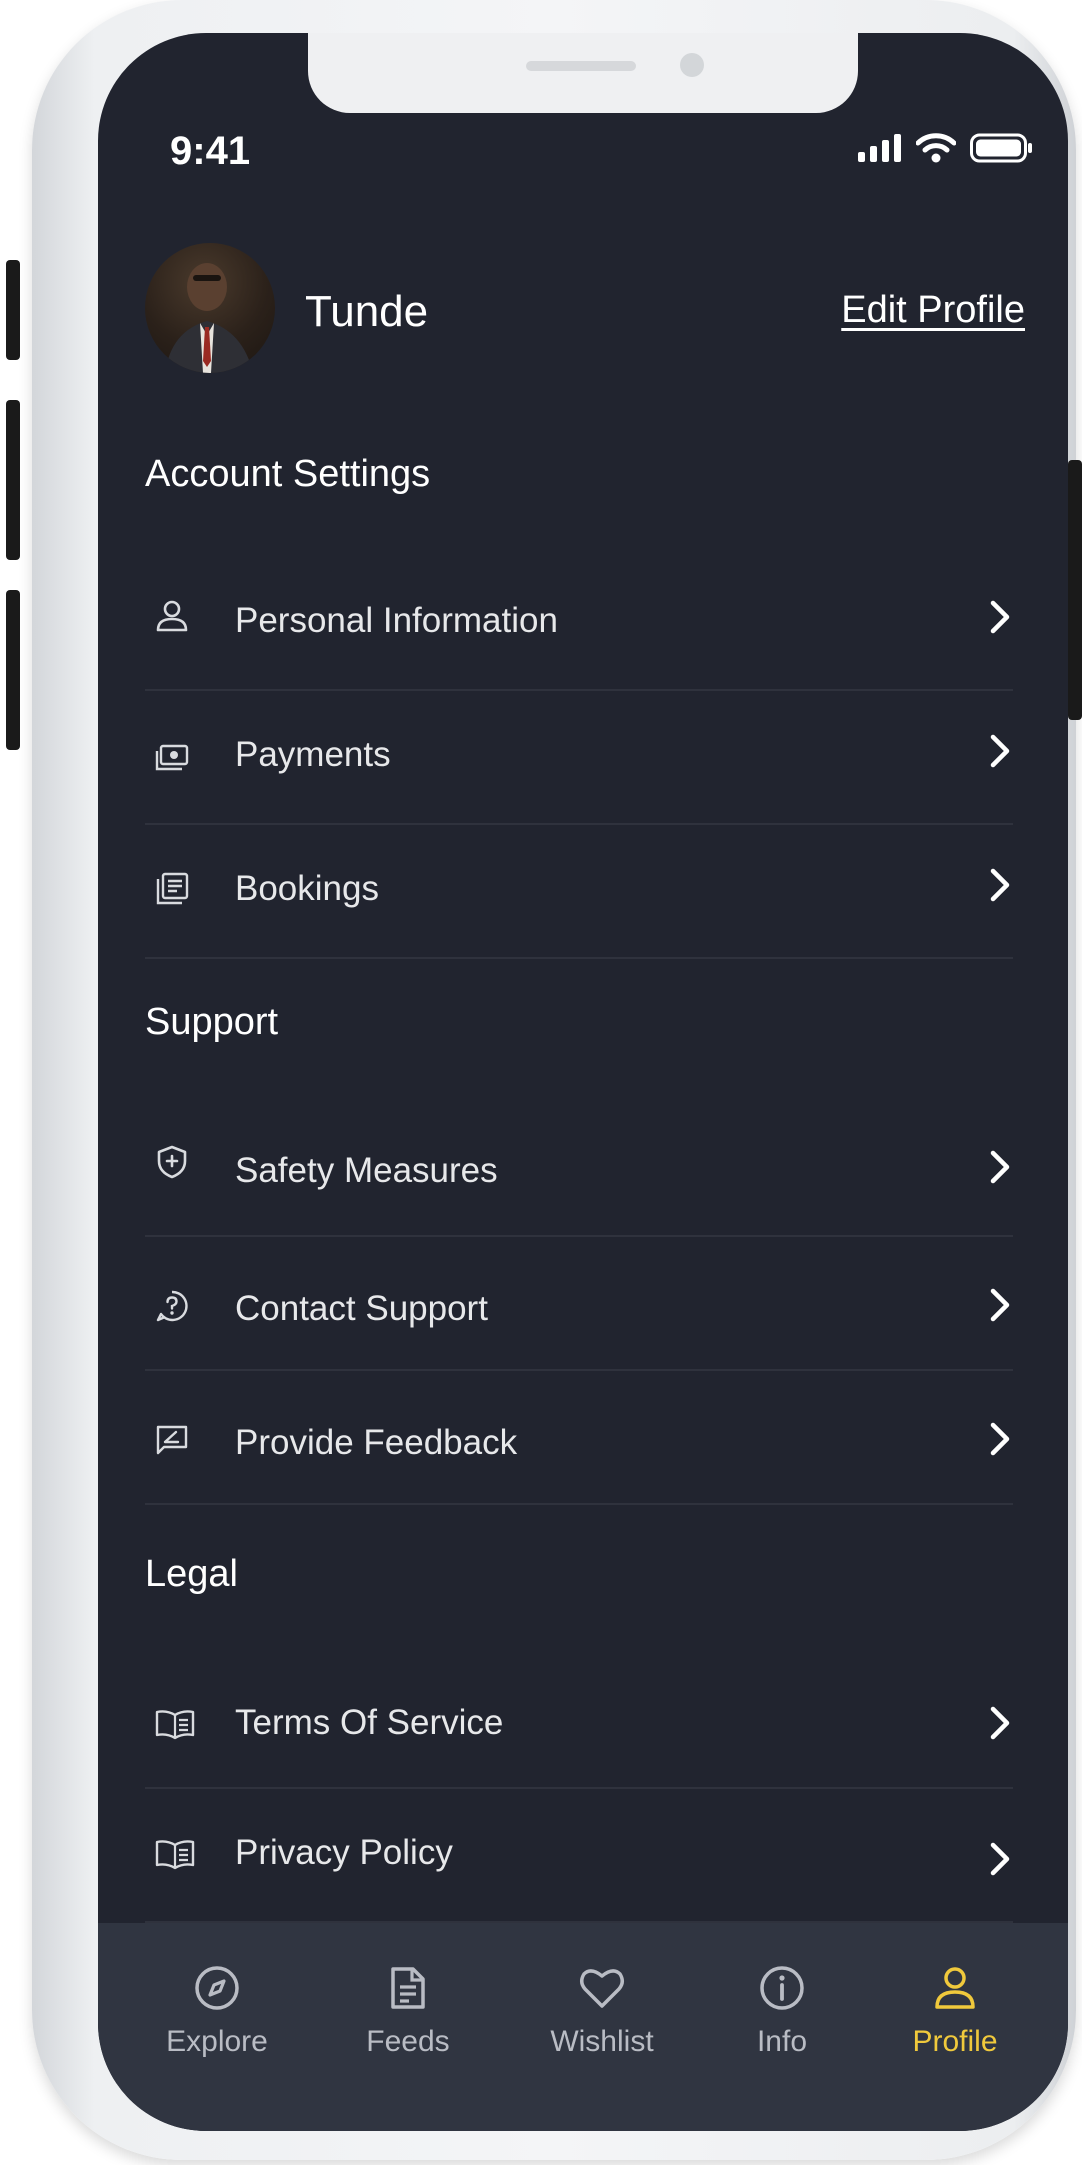 This screenshot has width=1082, height=2165. I want to click on info-icon, so click(782, 1988).